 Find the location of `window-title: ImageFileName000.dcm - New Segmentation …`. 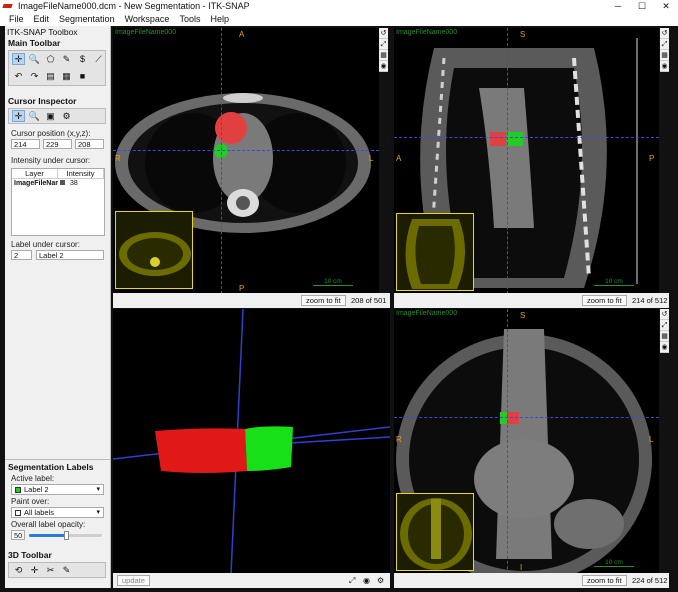

window-title: ImageFileName000.dcm - New Segmentation … is located at coordinates (134, 6).